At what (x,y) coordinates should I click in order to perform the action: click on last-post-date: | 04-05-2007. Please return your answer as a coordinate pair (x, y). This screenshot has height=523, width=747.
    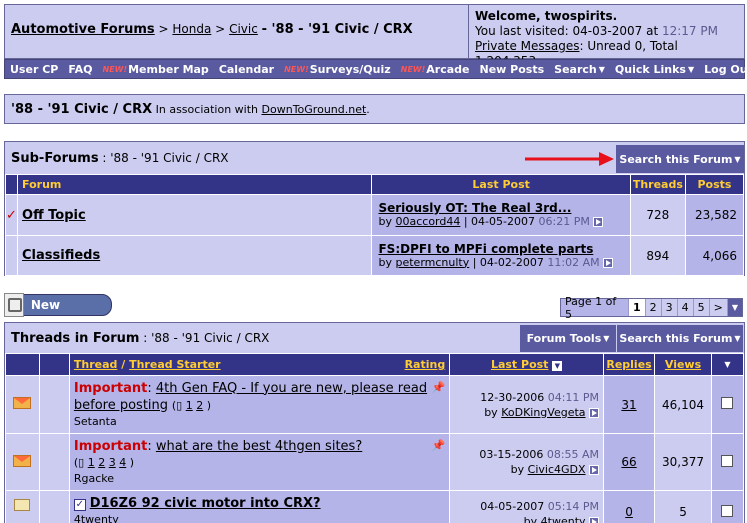
    Looking at the image, I should click on (499, 221).